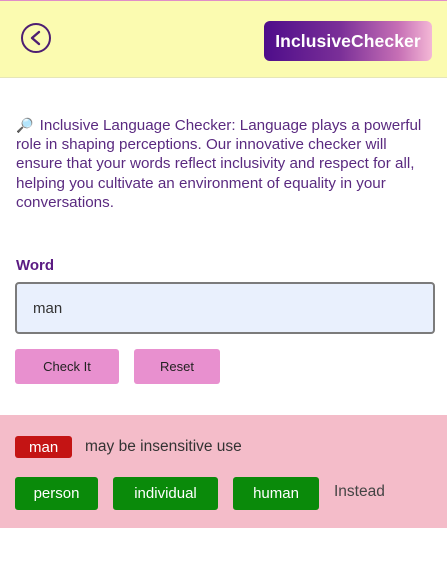 Image resolution: width=447 pixels, height=573 pixels. I want to click on flagged-word-badge: man, so click(44, 447).